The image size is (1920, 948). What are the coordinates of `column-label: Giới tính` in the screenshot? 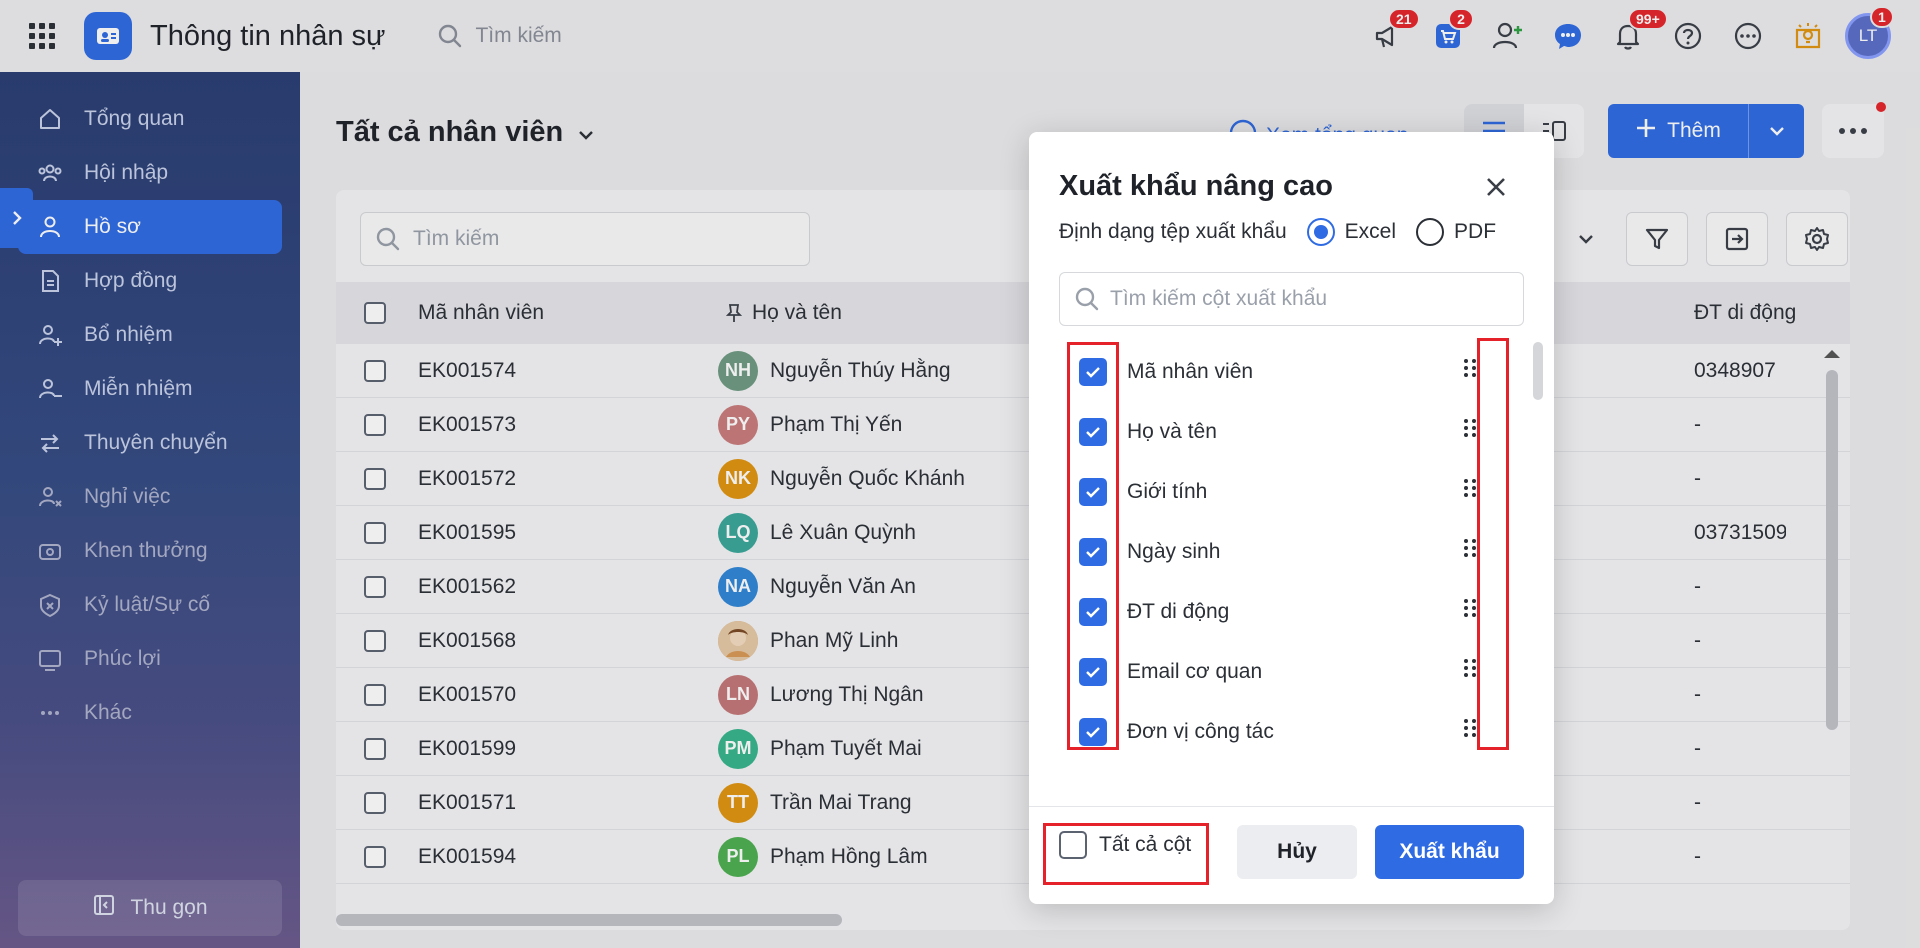 It's located at (1167, 491).